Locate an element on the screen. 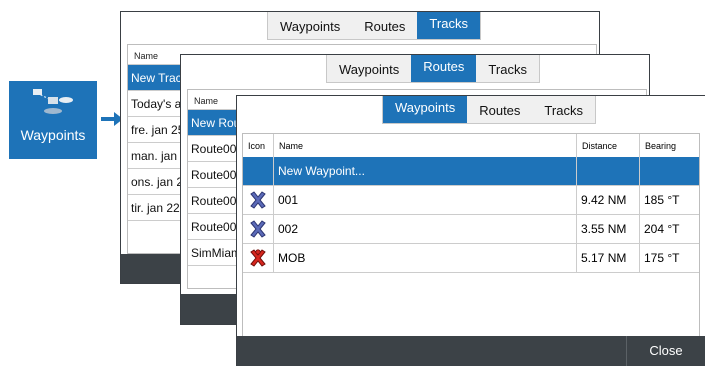  bearing-cell is located at coordinates (670, 171).